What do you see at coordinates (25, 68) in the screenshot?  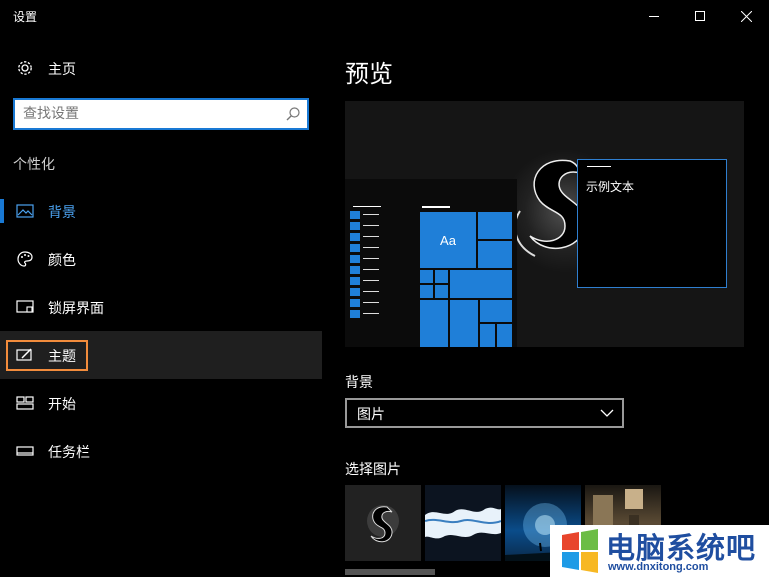 I see `gear-icon` at bounding box center [25, 68].